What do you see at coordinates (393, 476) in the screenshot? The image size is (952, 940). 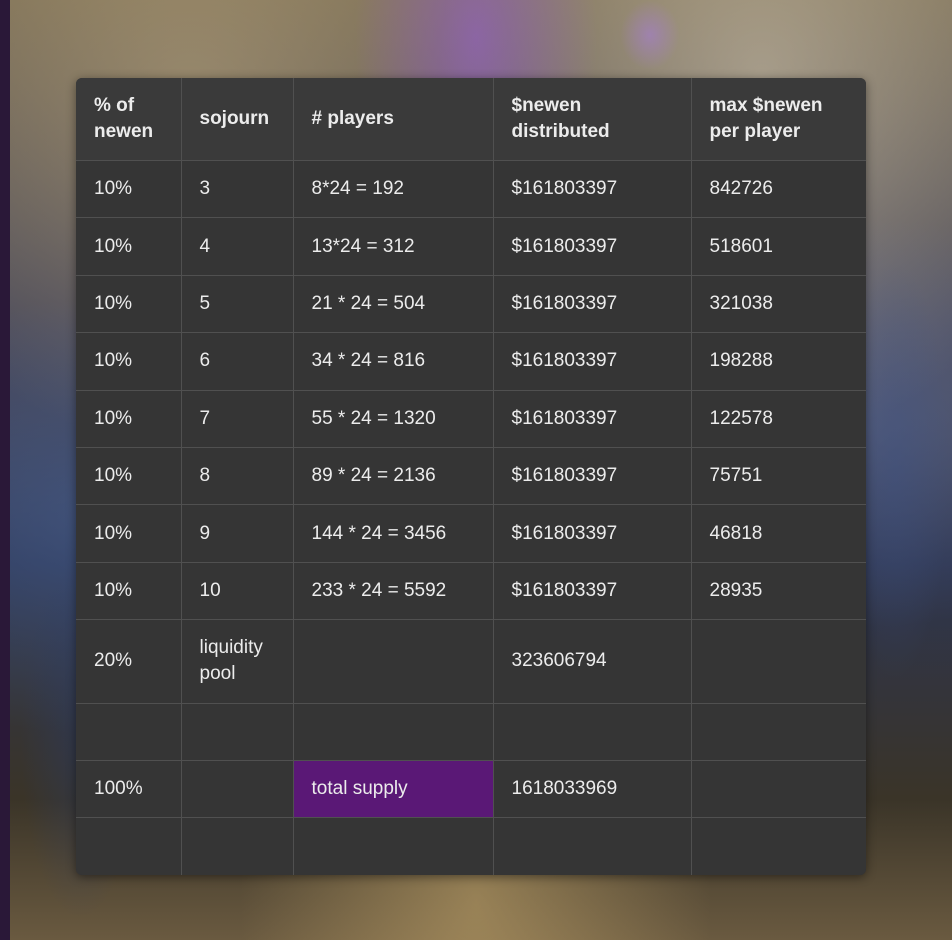 I see `cell-players: 89 * 24 = 2136` at bounding box center [393, 476].